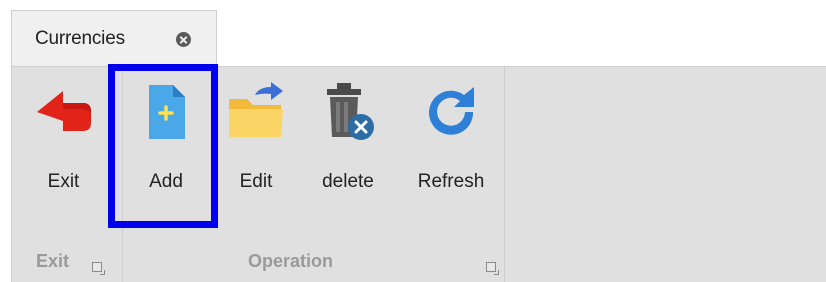 Image resolution: width=826 pixels, height=282 pixels. What do you see at coordinates (167, 112) in the screenshot?
I see `add-document-icon` at bounding box center [167, 112].